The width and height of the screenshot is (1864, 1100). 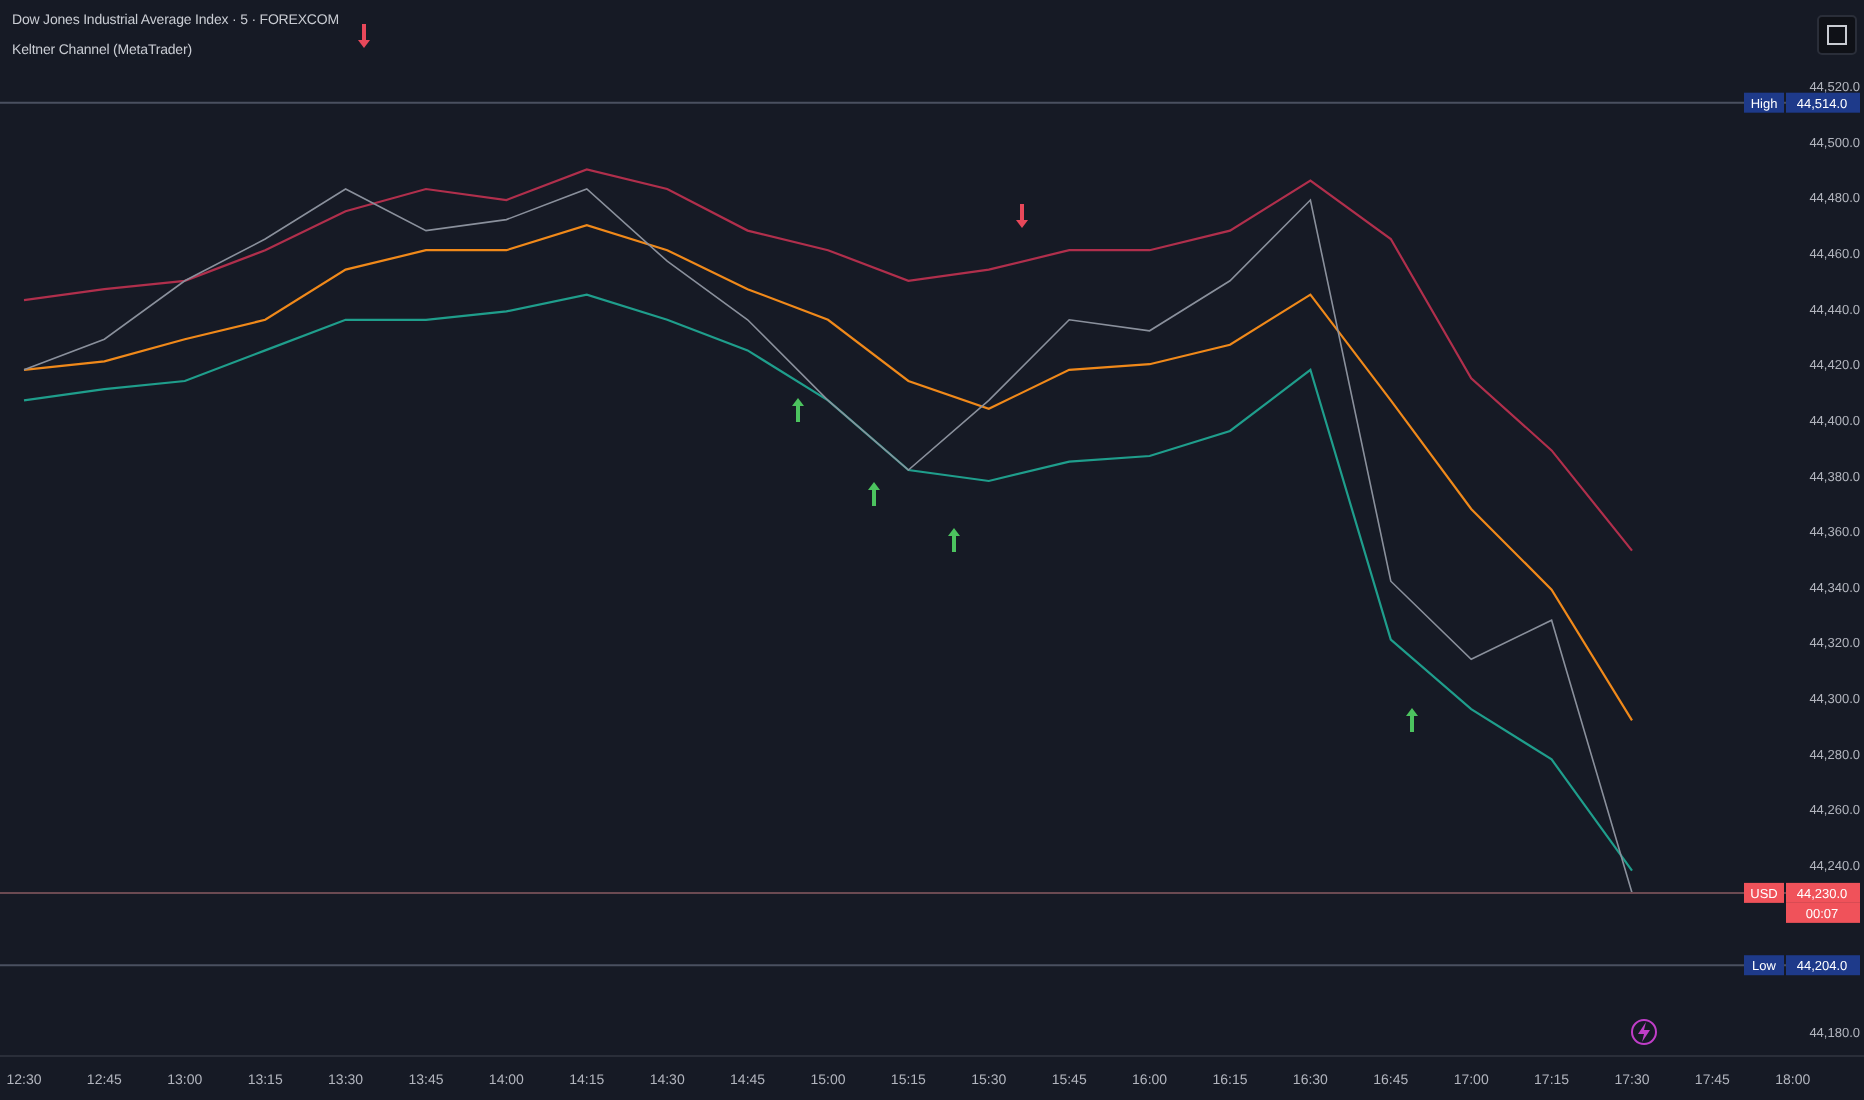 What do you see at coordinates (1837, 35) in the screenshot?
I see `chart-settings-icon` at bounding box center [1837, 35].